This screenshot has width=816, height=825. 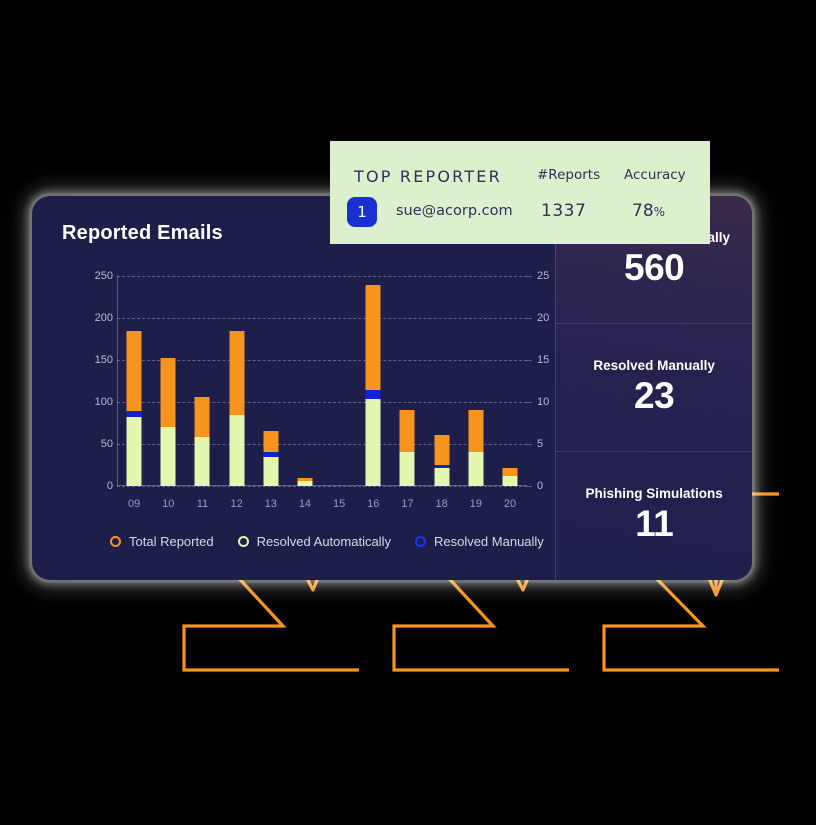 I want to click on y-axis-left-tick: 50, so click(x=106, y=444).